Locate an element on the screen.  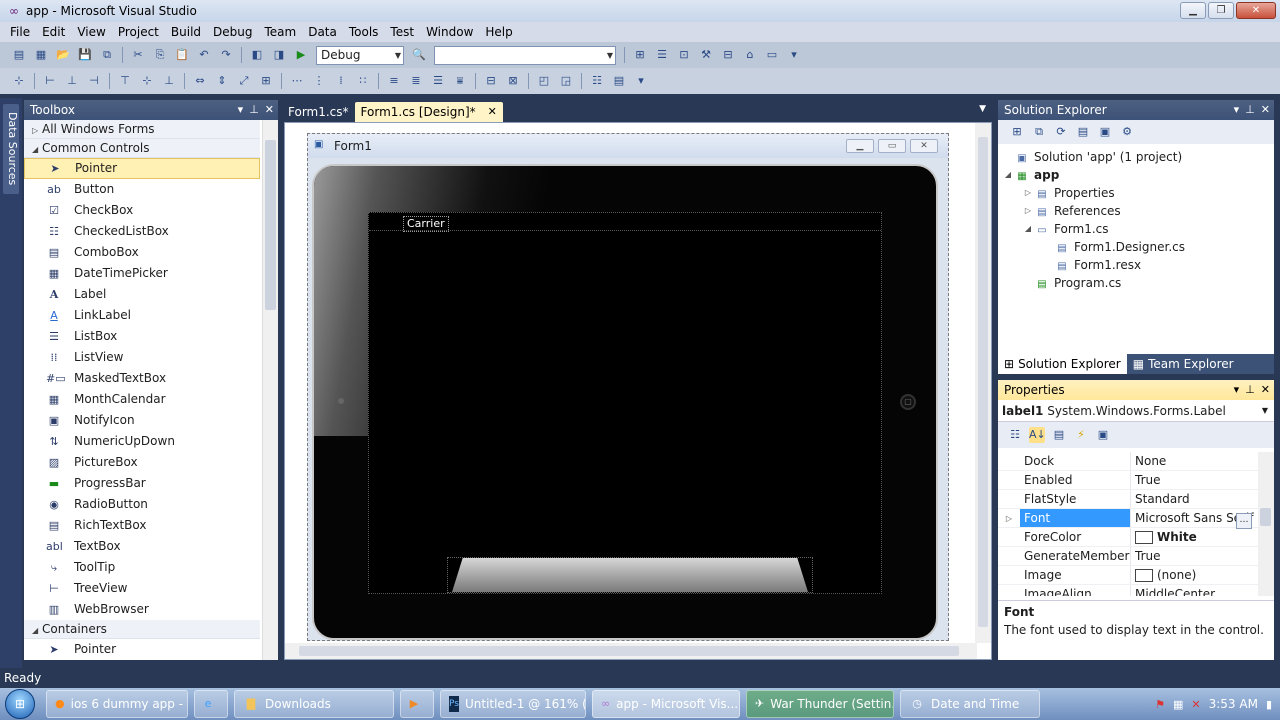
ios-status-bar: Carrier is located at coordinates (625, 222).